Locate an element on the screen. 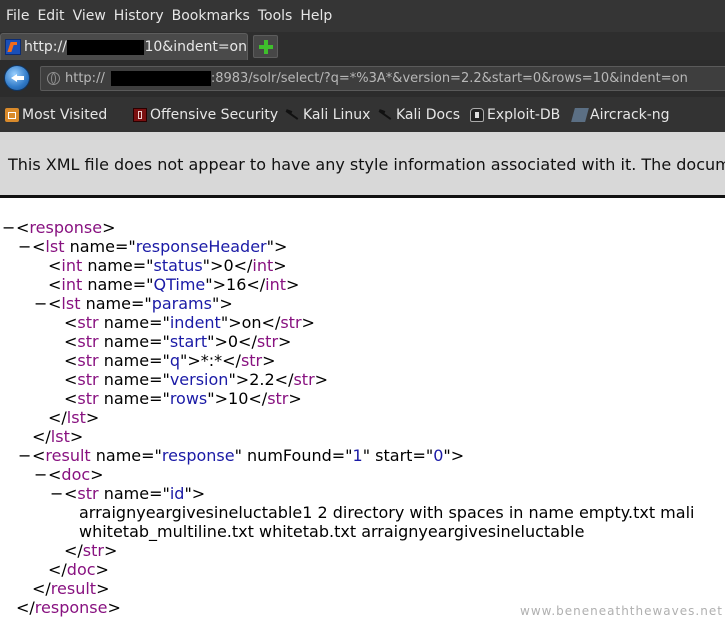 Image resolution: width=725 pixels, height=627 pixels. bookmark-label: Exploit-DB is located at coordinates (524, 114).